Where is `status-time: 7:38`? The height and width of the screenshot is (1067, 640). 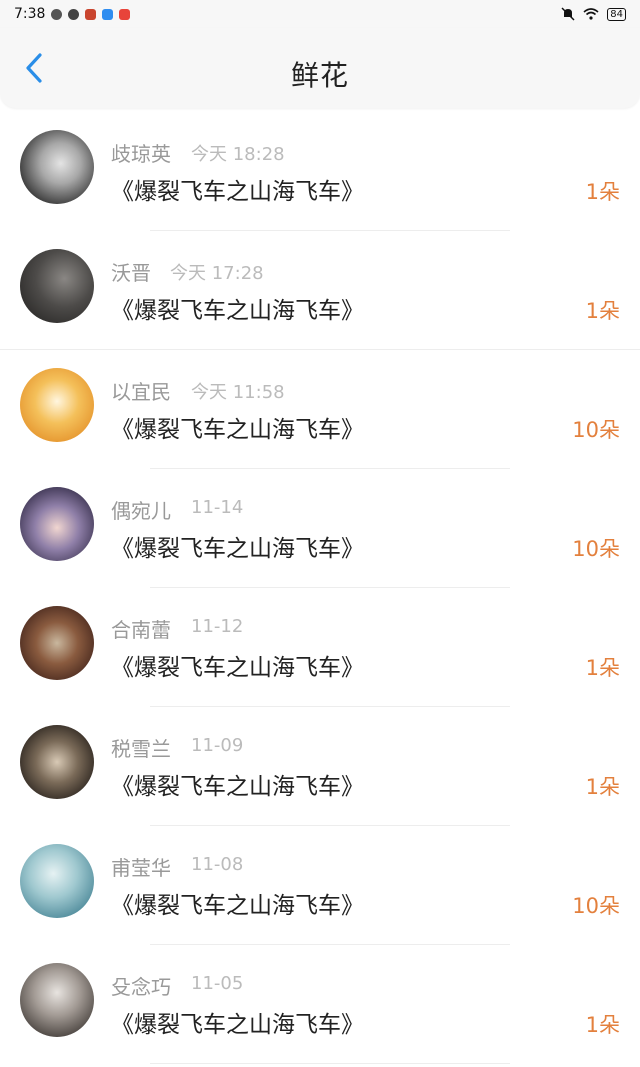
status-time: 7:38 is located at coordinates (30, 14).